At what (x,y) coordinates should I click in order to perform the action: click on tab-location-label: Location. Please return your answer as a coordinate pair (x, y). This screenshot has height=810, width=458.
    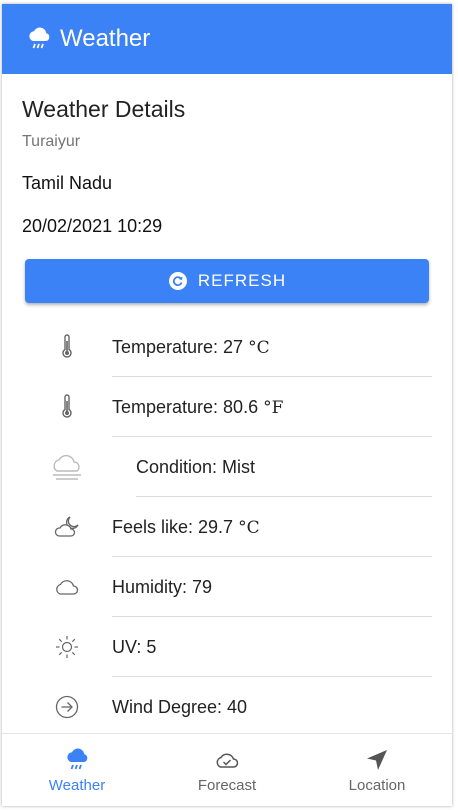
    Looking at the image, I should click on (377, 785).